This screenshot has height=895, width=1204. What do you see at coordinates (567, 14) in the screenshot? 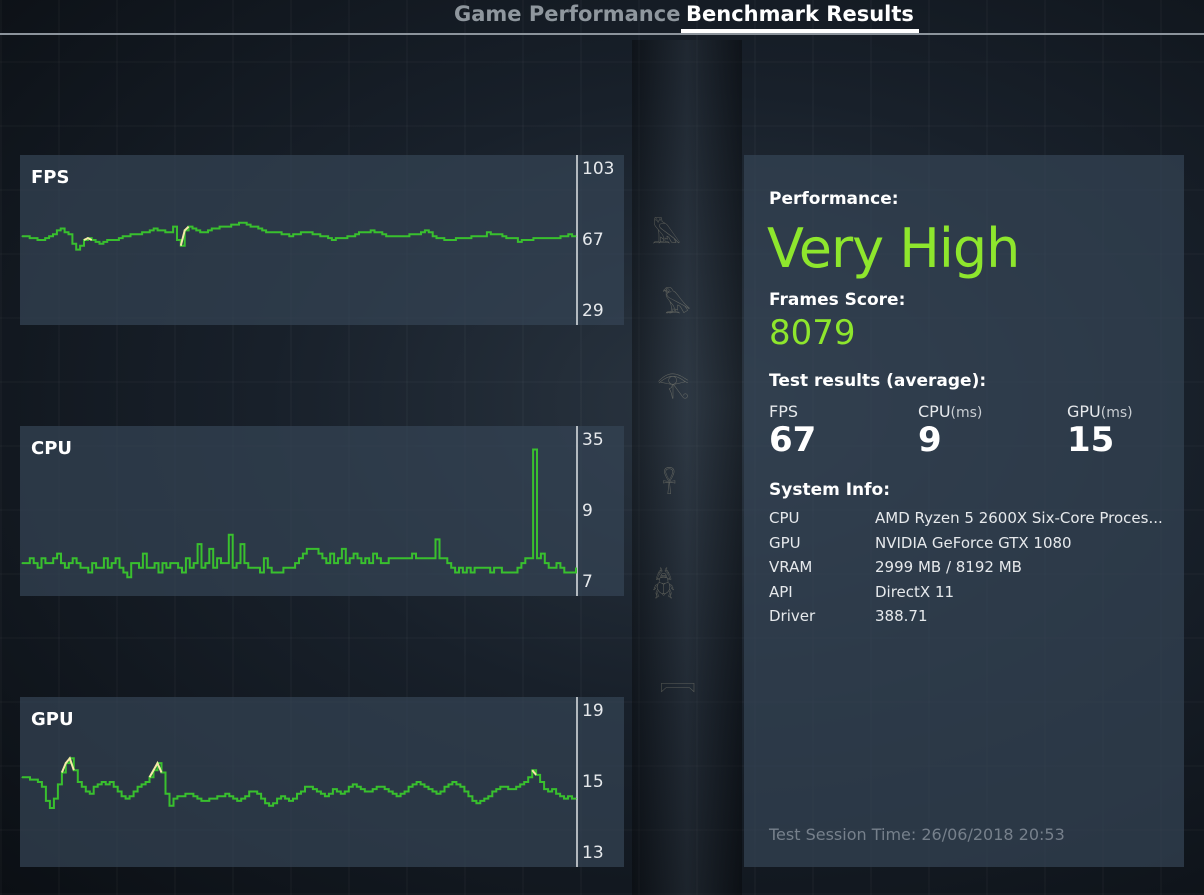
I see `tab-game-performance: Game Performance` at bounding box center [567, 14].